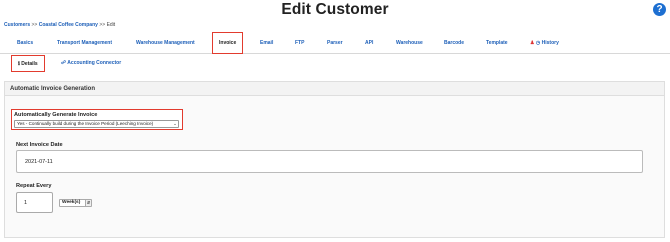  Describe the element at coordinates (334, 89) in the screenshot. I see `panel-title: Automatic Invoice Generation` at that location.